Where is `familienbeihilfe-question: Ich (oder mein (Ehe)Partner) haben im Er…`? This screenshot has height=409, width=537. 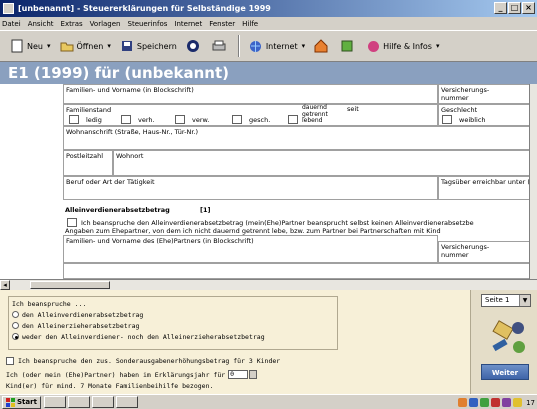 familienbeihilfe-question: Ich (oder mein (Ehe)Partner) haben im Er… is located at coordinates (235, 374).